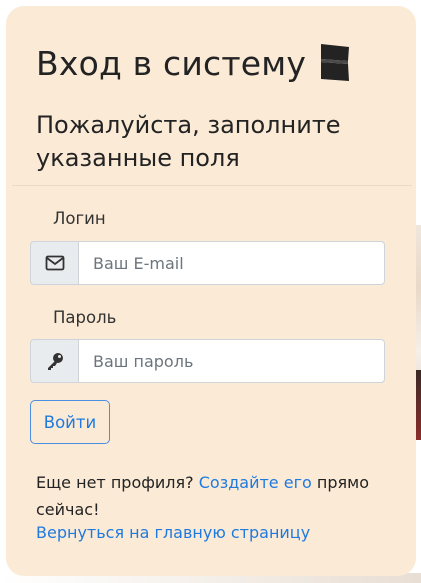 This screenshot has width=421, height=583. I want to click on signup-link: Создайте его, so click(255, 482).